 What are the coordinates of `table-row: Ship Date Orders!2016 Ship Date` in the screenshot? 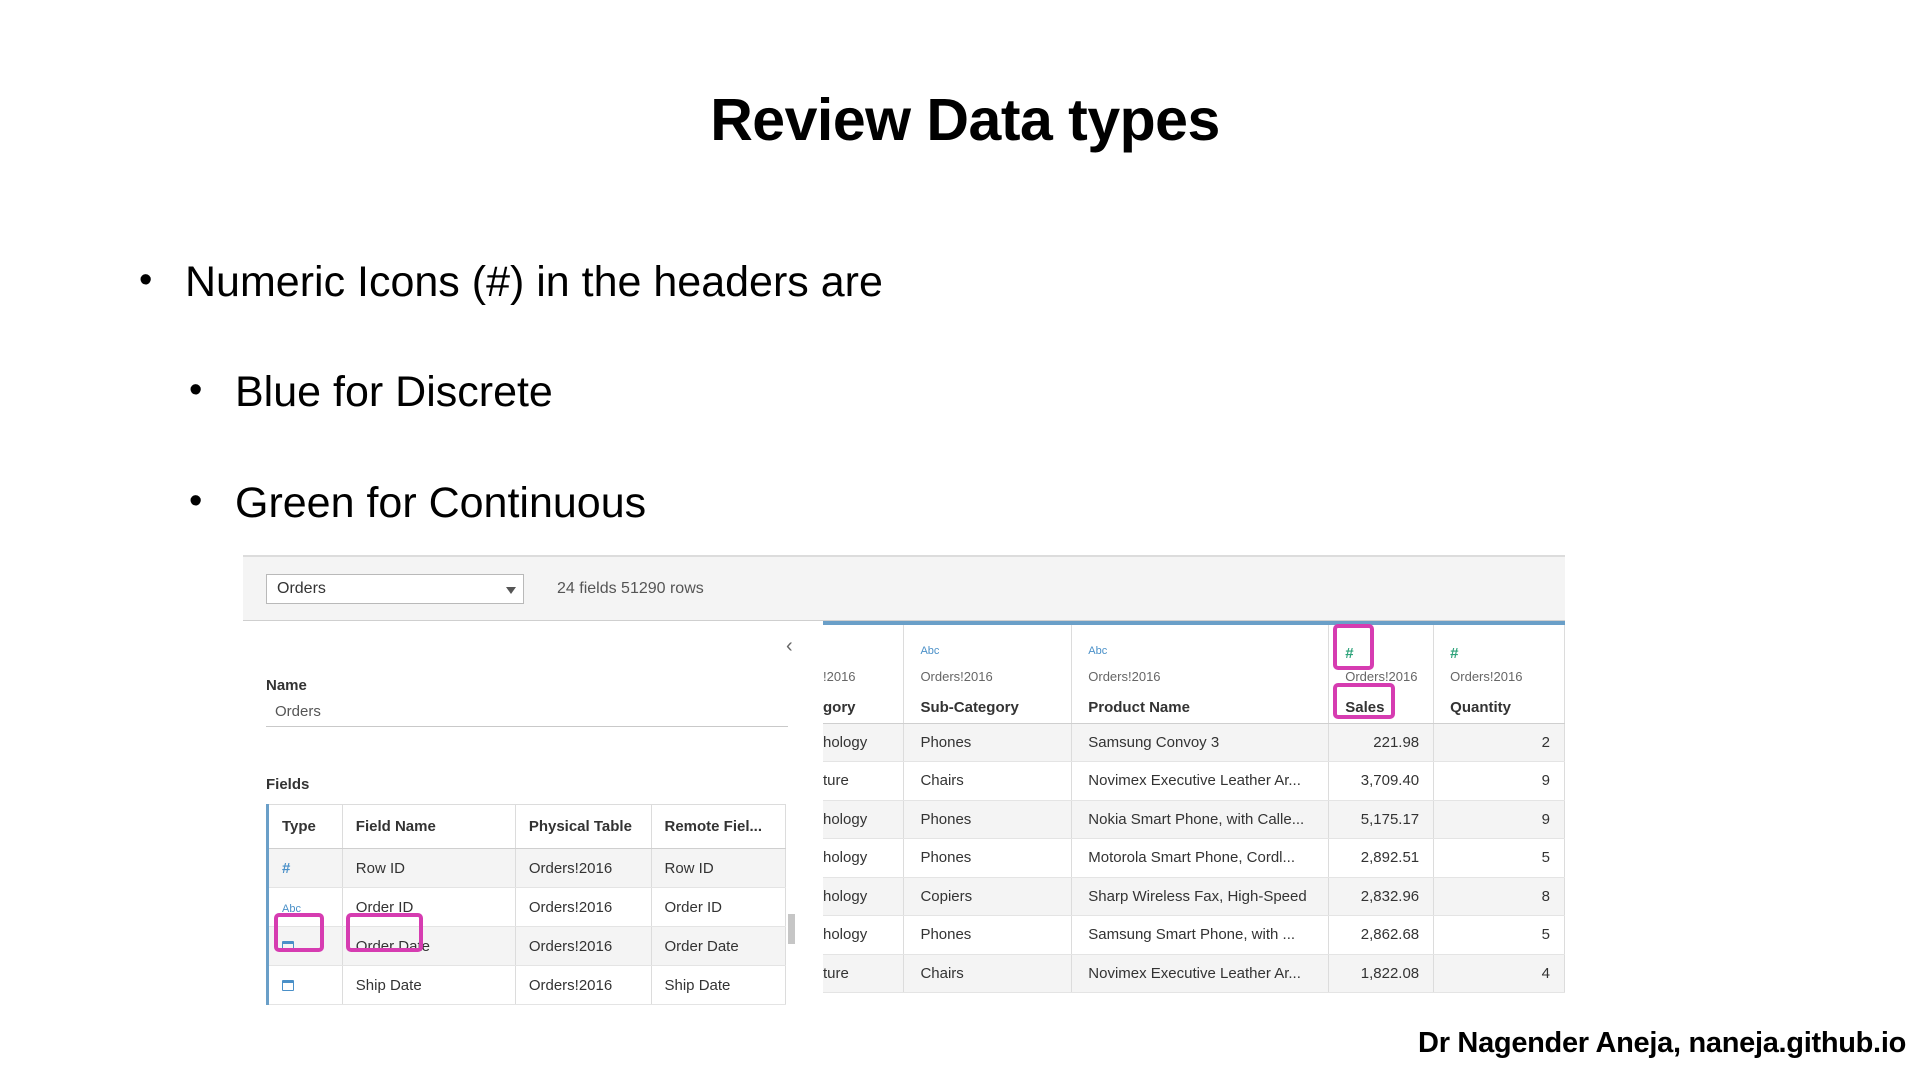 It's located at (526, 985).